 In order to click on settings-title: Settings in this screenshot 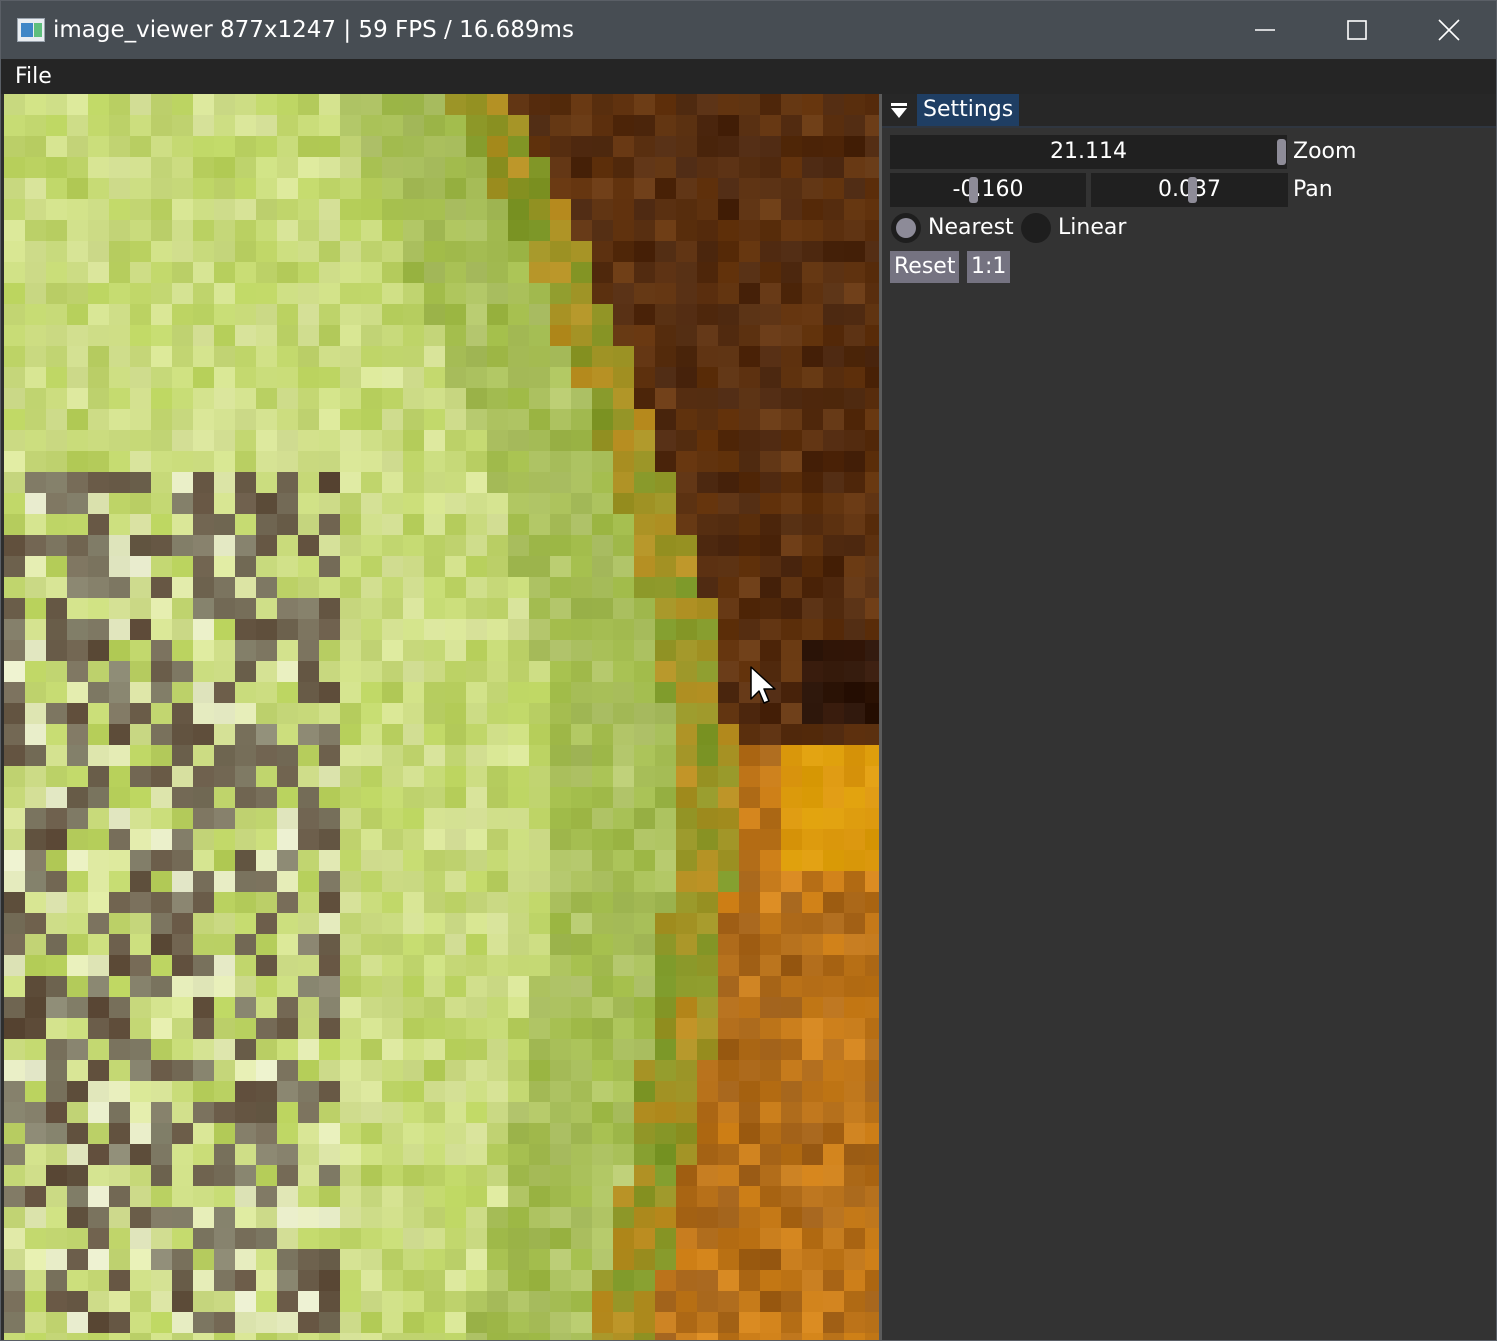, I will do `click(968, 110)`.